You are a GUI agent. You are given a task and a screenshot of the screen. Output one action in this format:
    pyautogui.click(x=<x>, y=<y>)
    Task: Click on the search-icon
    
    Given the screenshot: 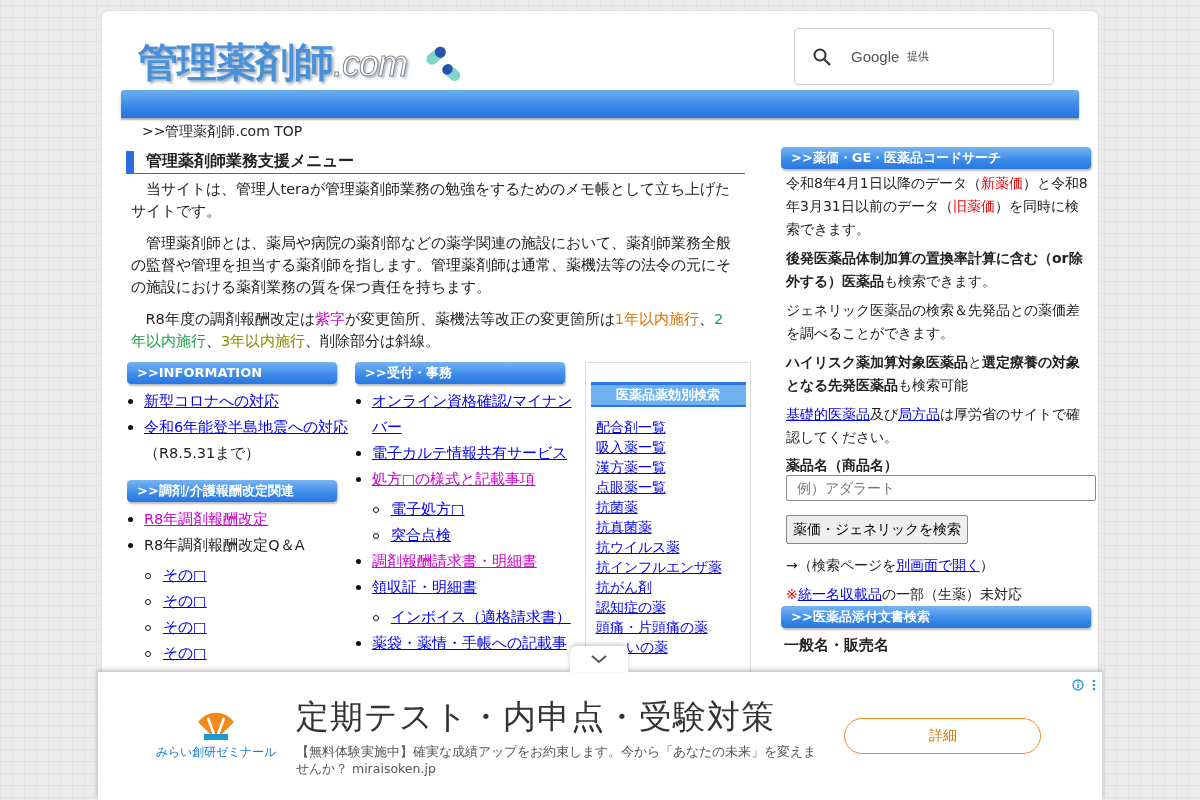 What is the action you would take?
    pyautogui.click(x=822, y=56)
    